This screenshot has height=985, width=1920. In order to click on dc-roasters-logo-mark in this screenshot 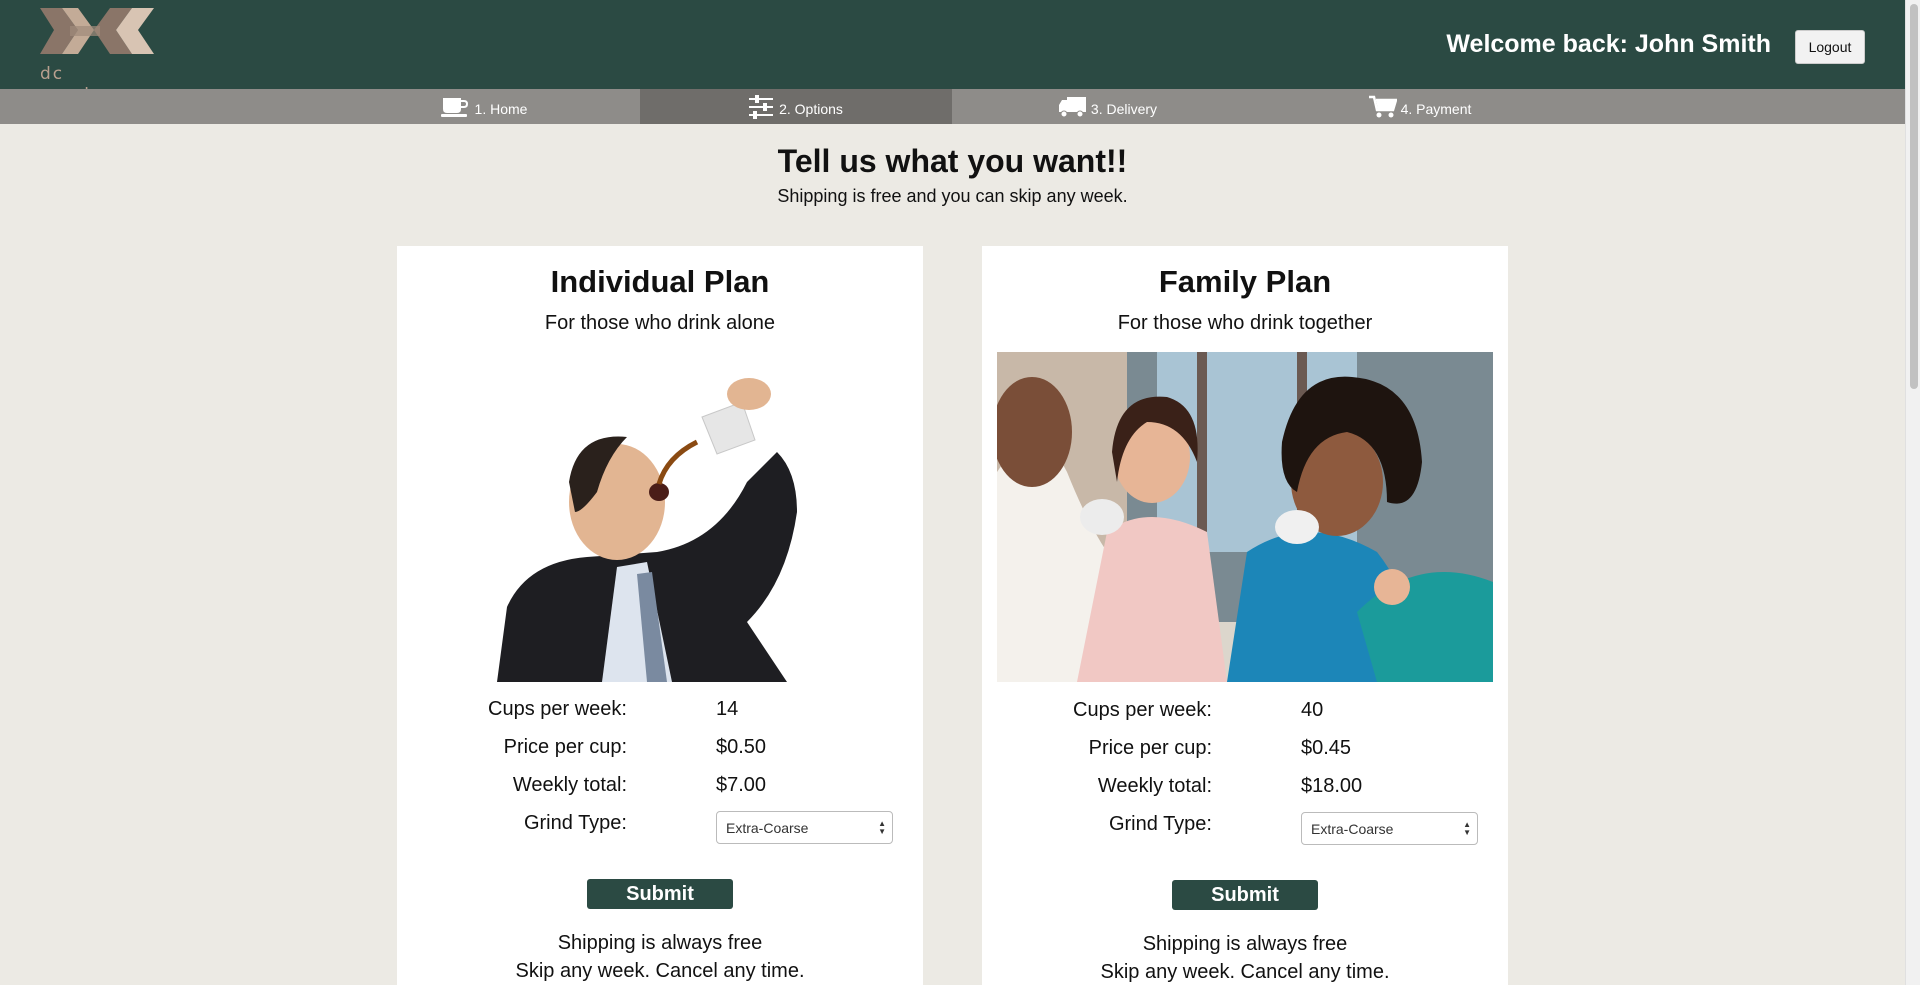, I will do `click(97, 31)`.